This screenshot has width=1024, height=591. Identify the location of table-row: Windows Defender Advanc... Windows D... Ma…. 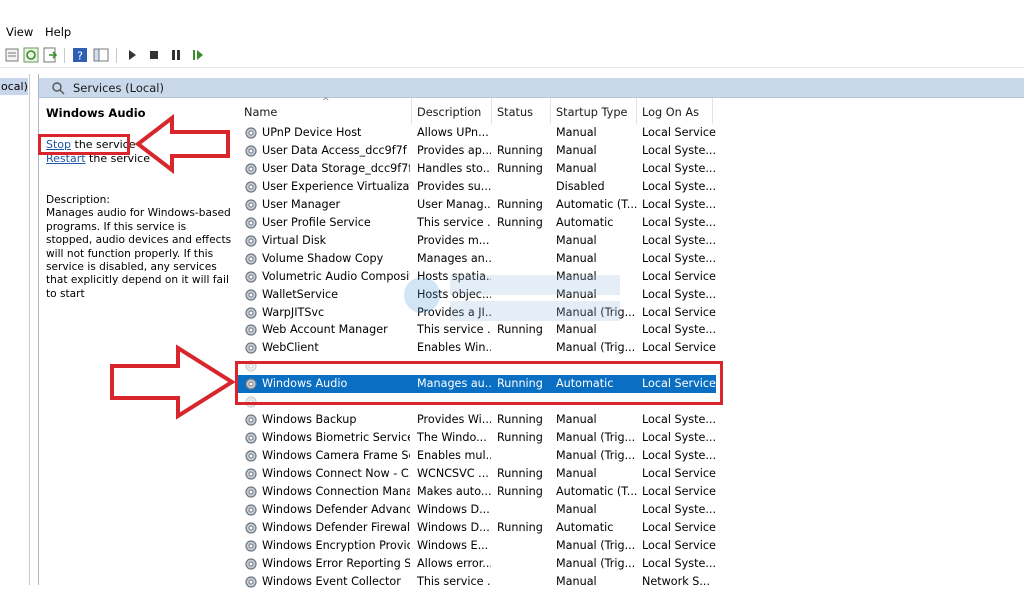
(476, 510).